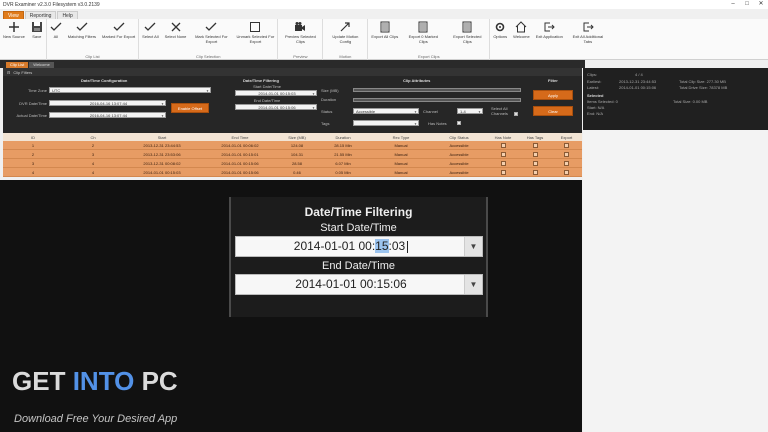 This screenshot has height=432, width=768. What do you see at coordinates (95, 381) in the screenshot?
I see `watermark-logo: GET INTO PC` at bounding box center [95, 381].